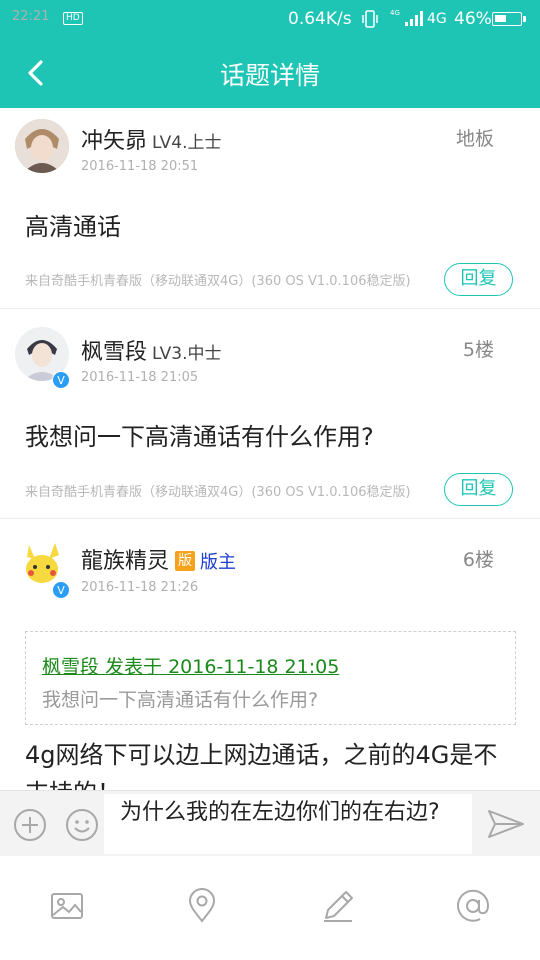 The width and height of the screenshot is (540, 960). I want to click on bottom-toolbar, so click(270, 908).